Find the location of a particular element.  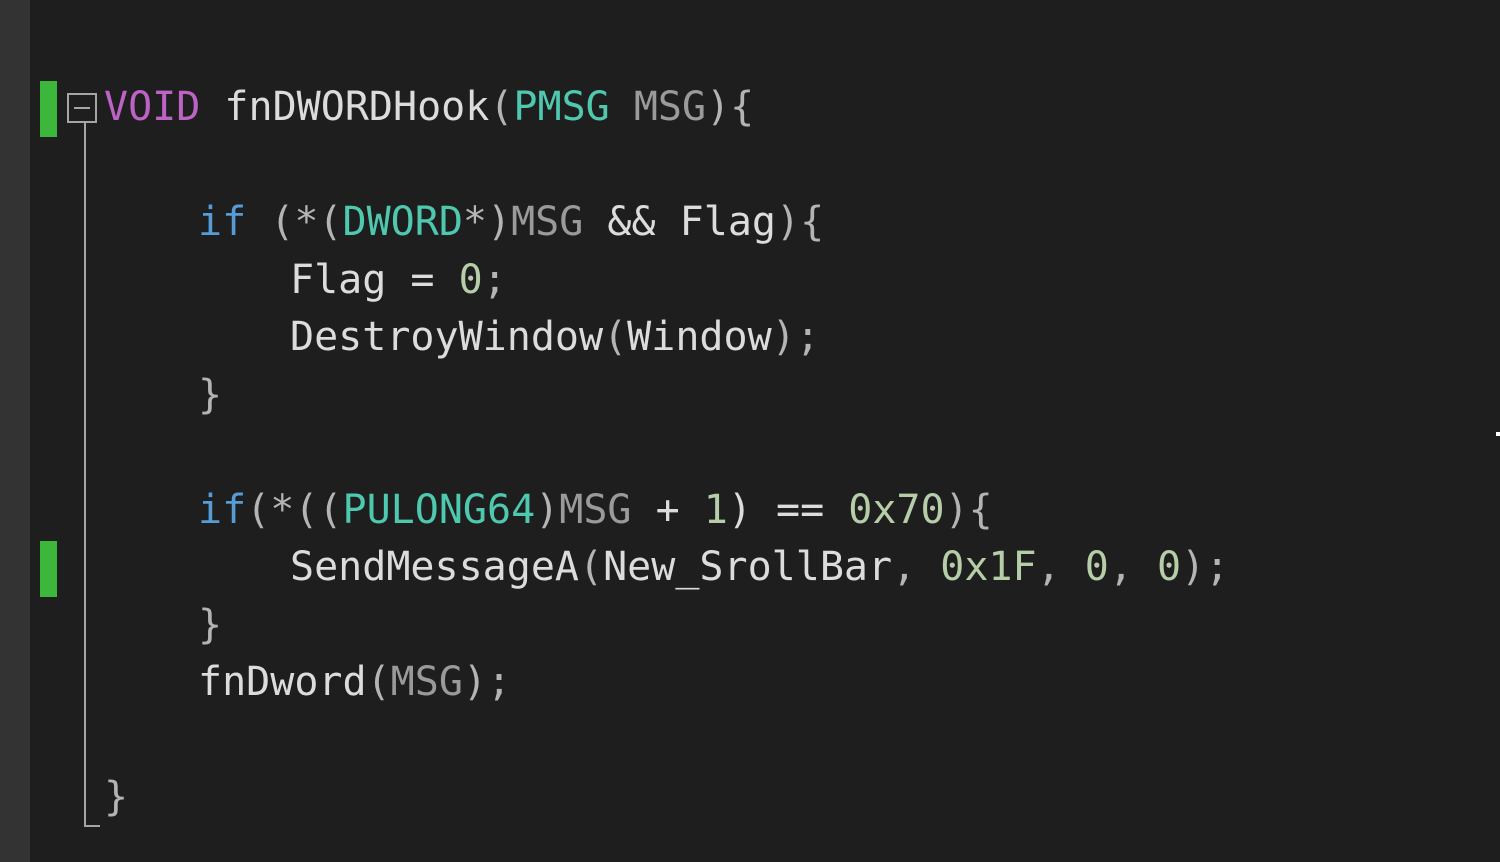

code-token: fnDWORDHook is located at coordinates (357, 107).